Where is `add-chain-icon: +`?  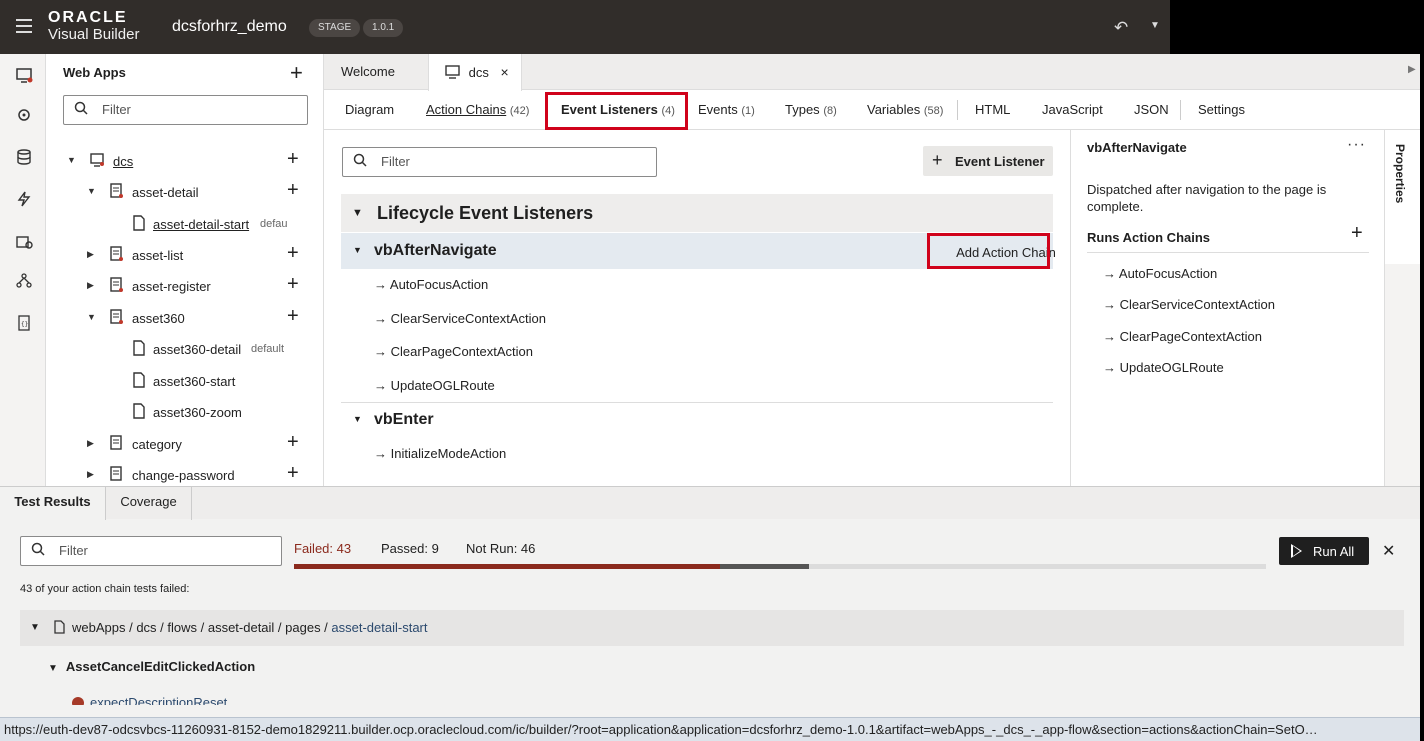
add-chain-icon: + is located at coordinates (1357, 233).